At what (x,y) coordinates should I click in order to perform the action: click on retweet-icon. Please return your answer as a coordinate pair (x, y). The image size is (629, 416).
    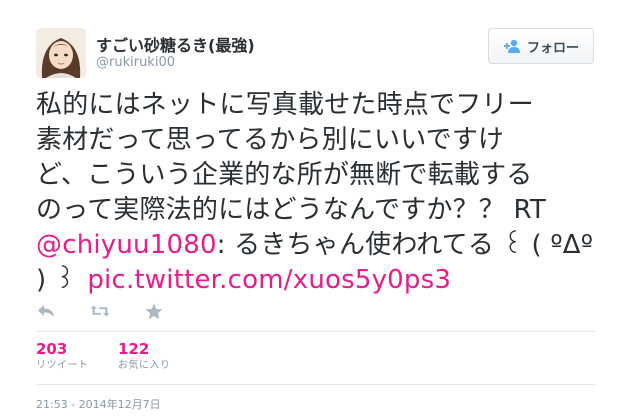
    Looking at the image, I should click on (100, 311).